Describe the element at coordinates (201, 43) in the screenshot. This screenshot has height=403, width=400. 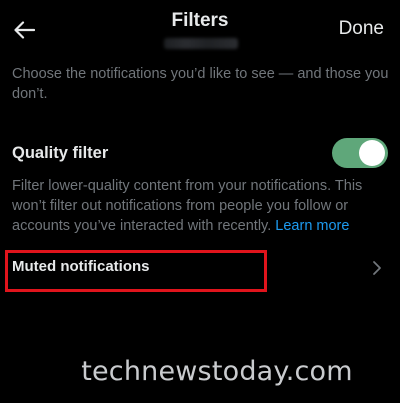
I see `blurred-account-handle` at that location.